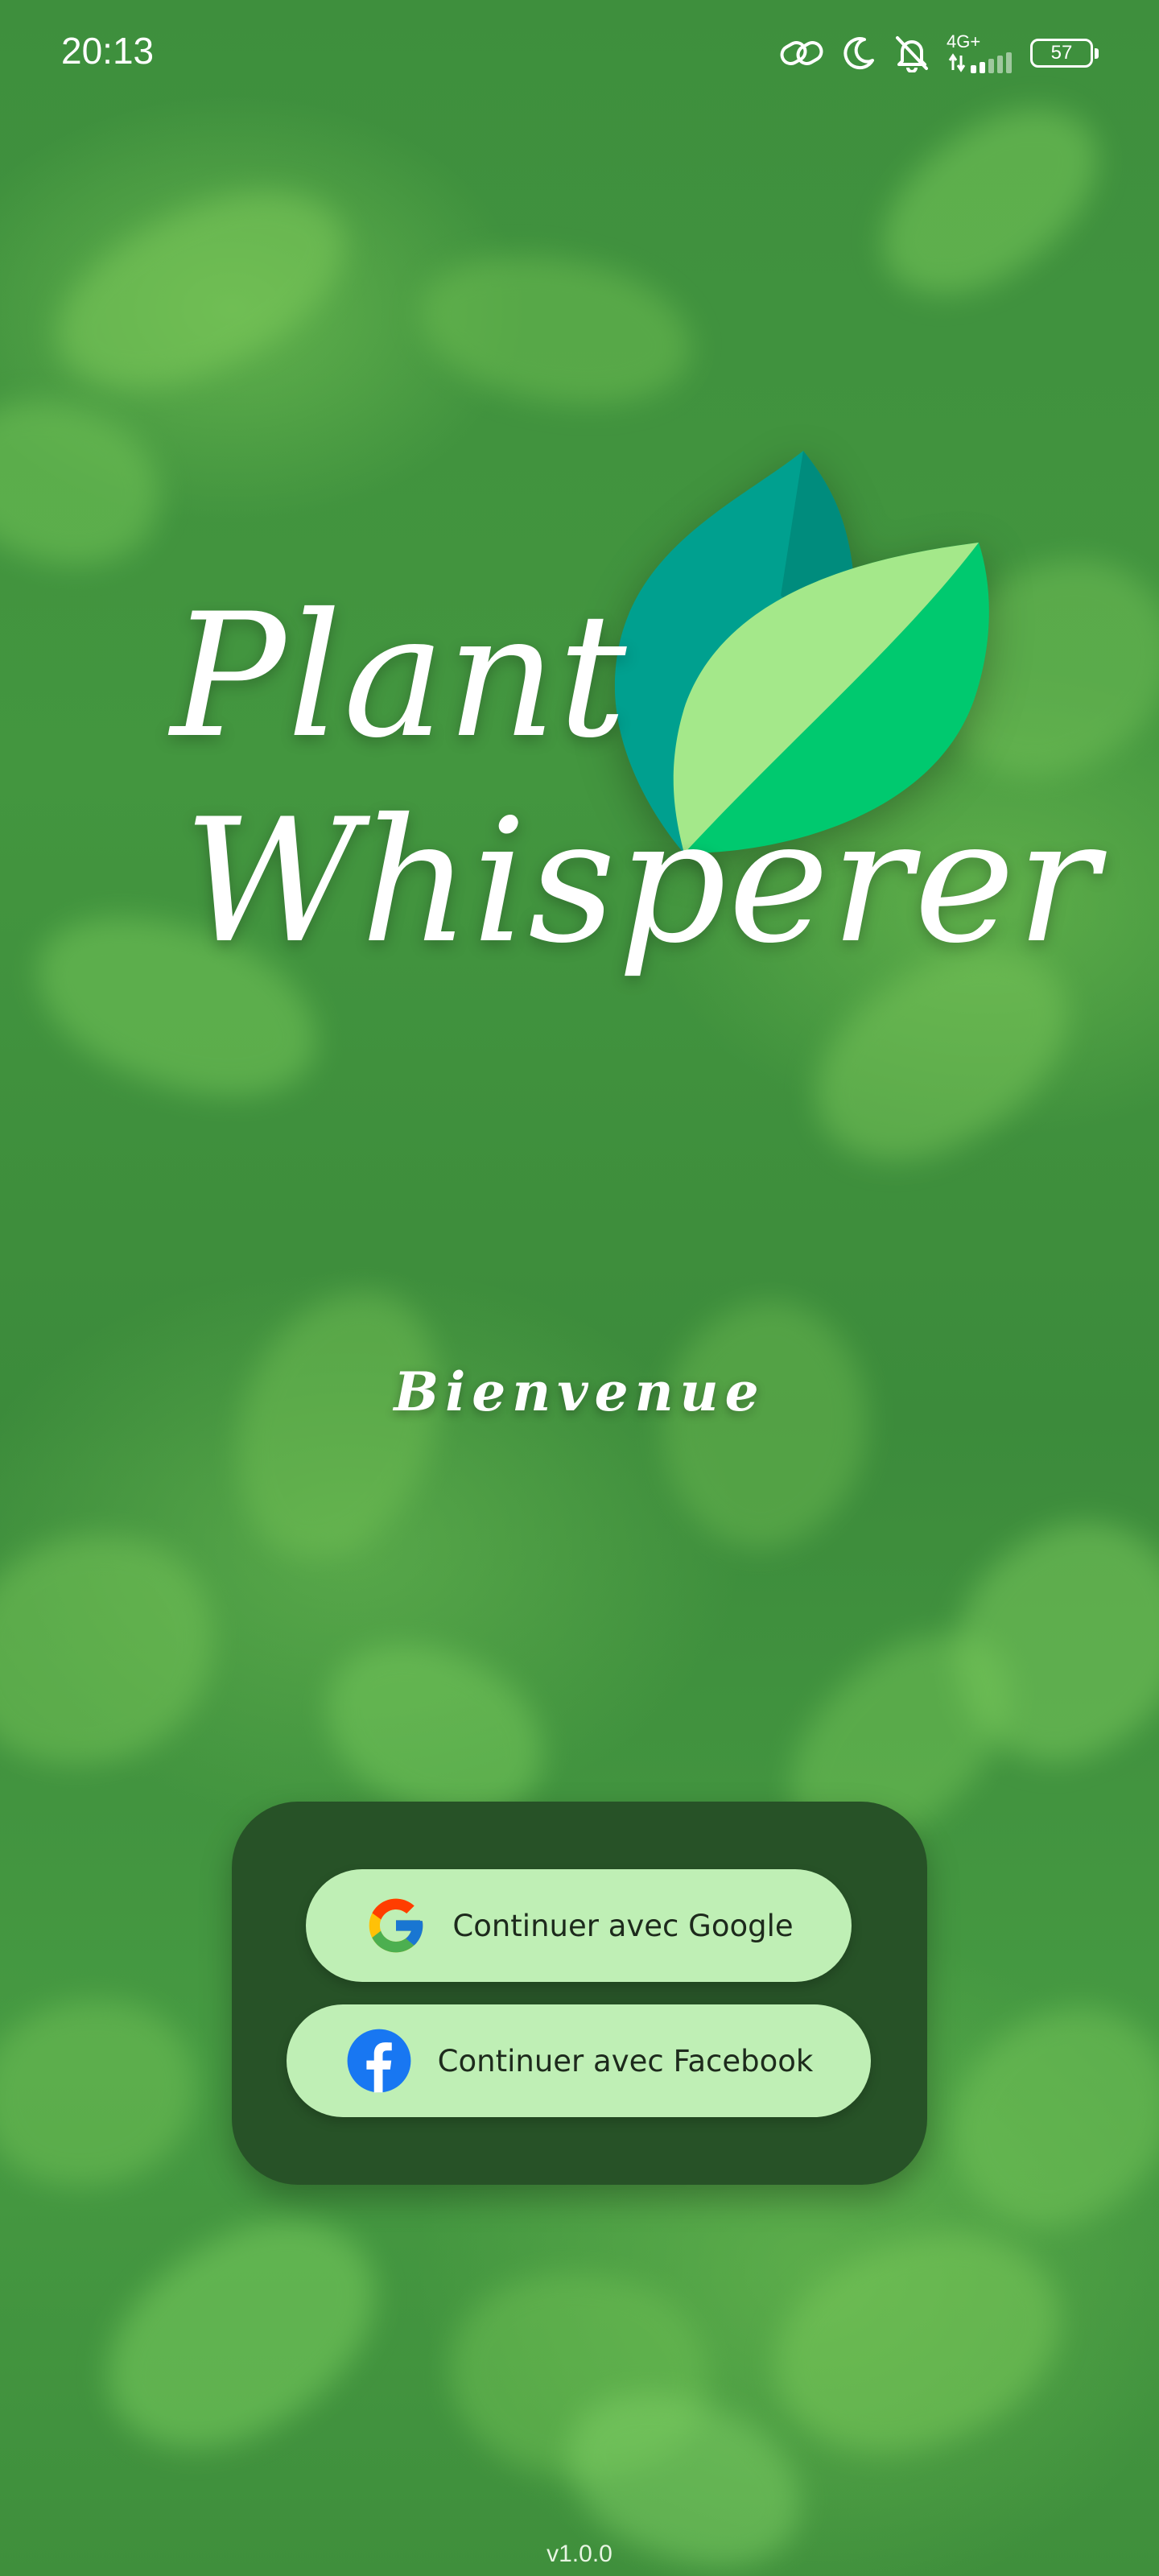 The width and height of the screenshot is (1159, 2576). What do you see at coordinates (108, 51) in the screenshot?
I see `status-time: 20:13` at bounding box center [108, 51].